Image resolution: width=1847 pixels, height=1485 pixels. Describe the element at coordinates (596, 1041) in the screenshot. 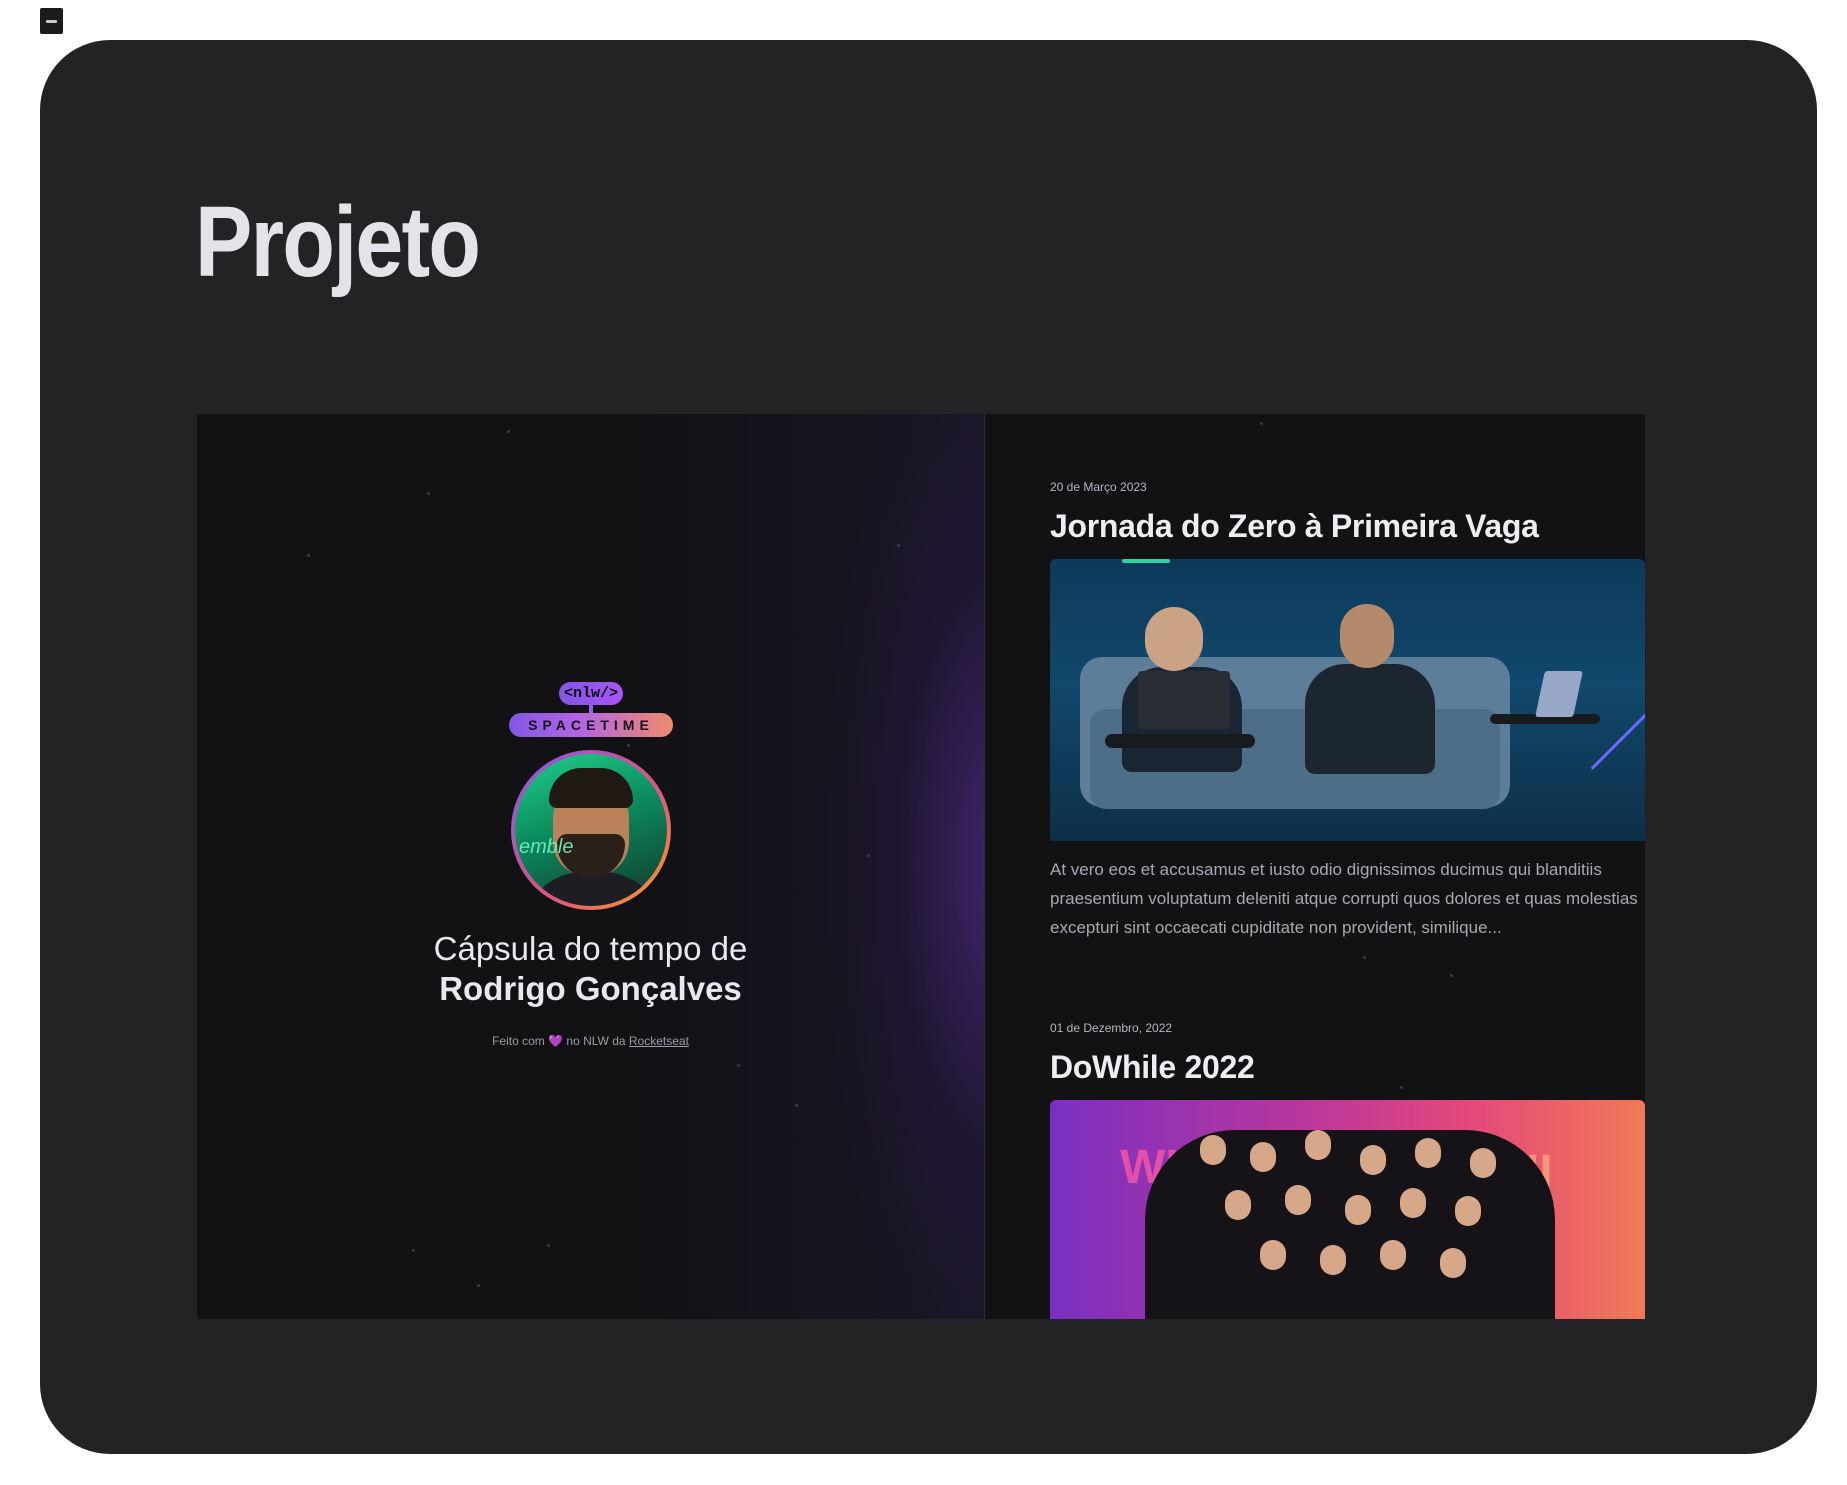

I see `footer-middle: no NLW da` at that location.